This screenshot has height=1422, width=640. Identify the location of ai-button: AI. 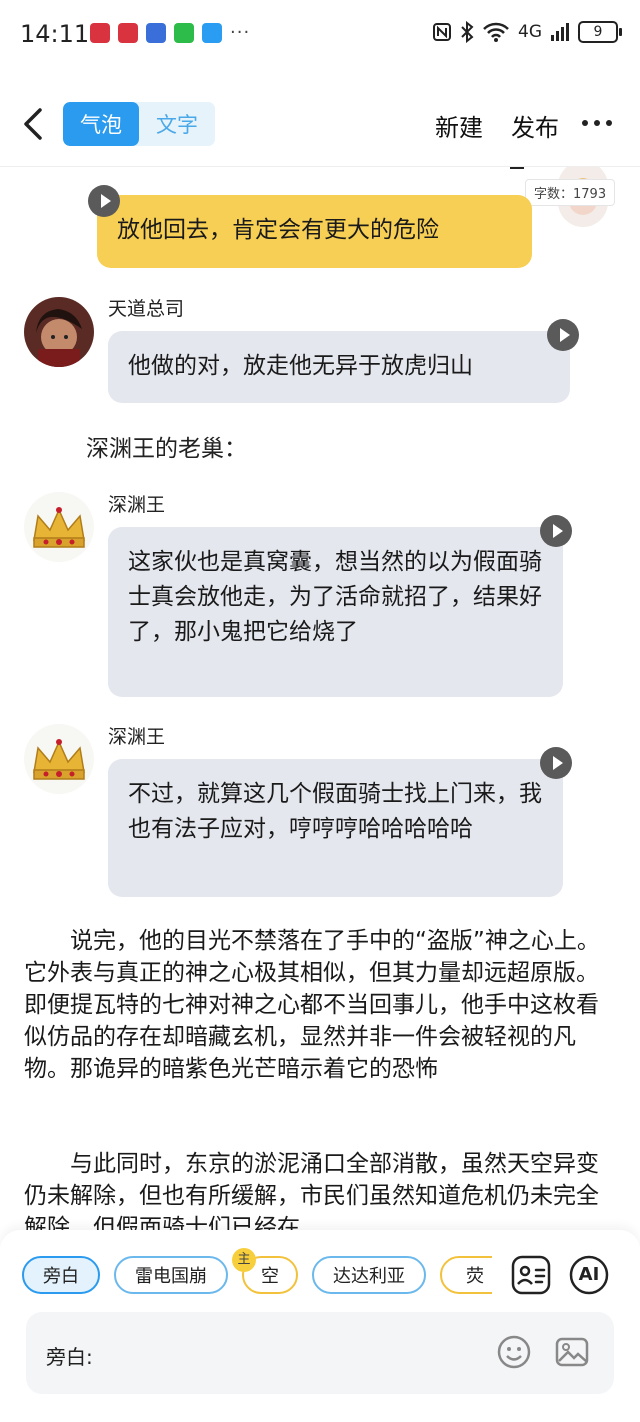
(589, 1275).